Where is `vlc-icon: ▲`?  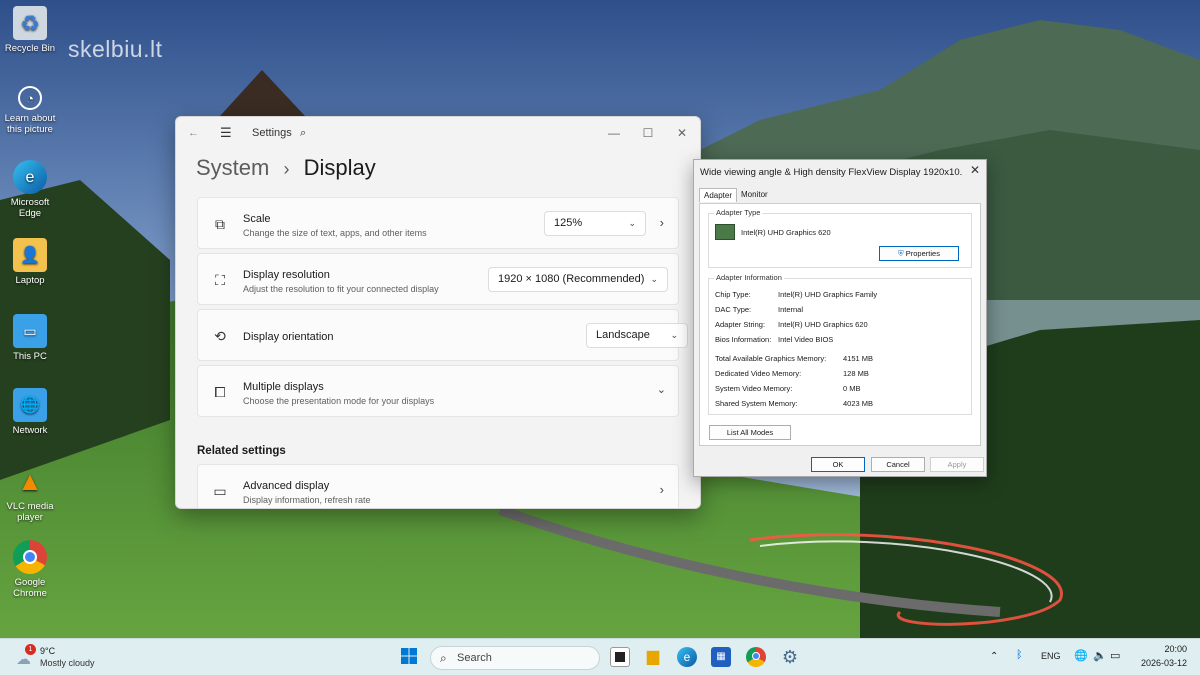 vlc-icon: ▲ is located at coordinates (30, 480).